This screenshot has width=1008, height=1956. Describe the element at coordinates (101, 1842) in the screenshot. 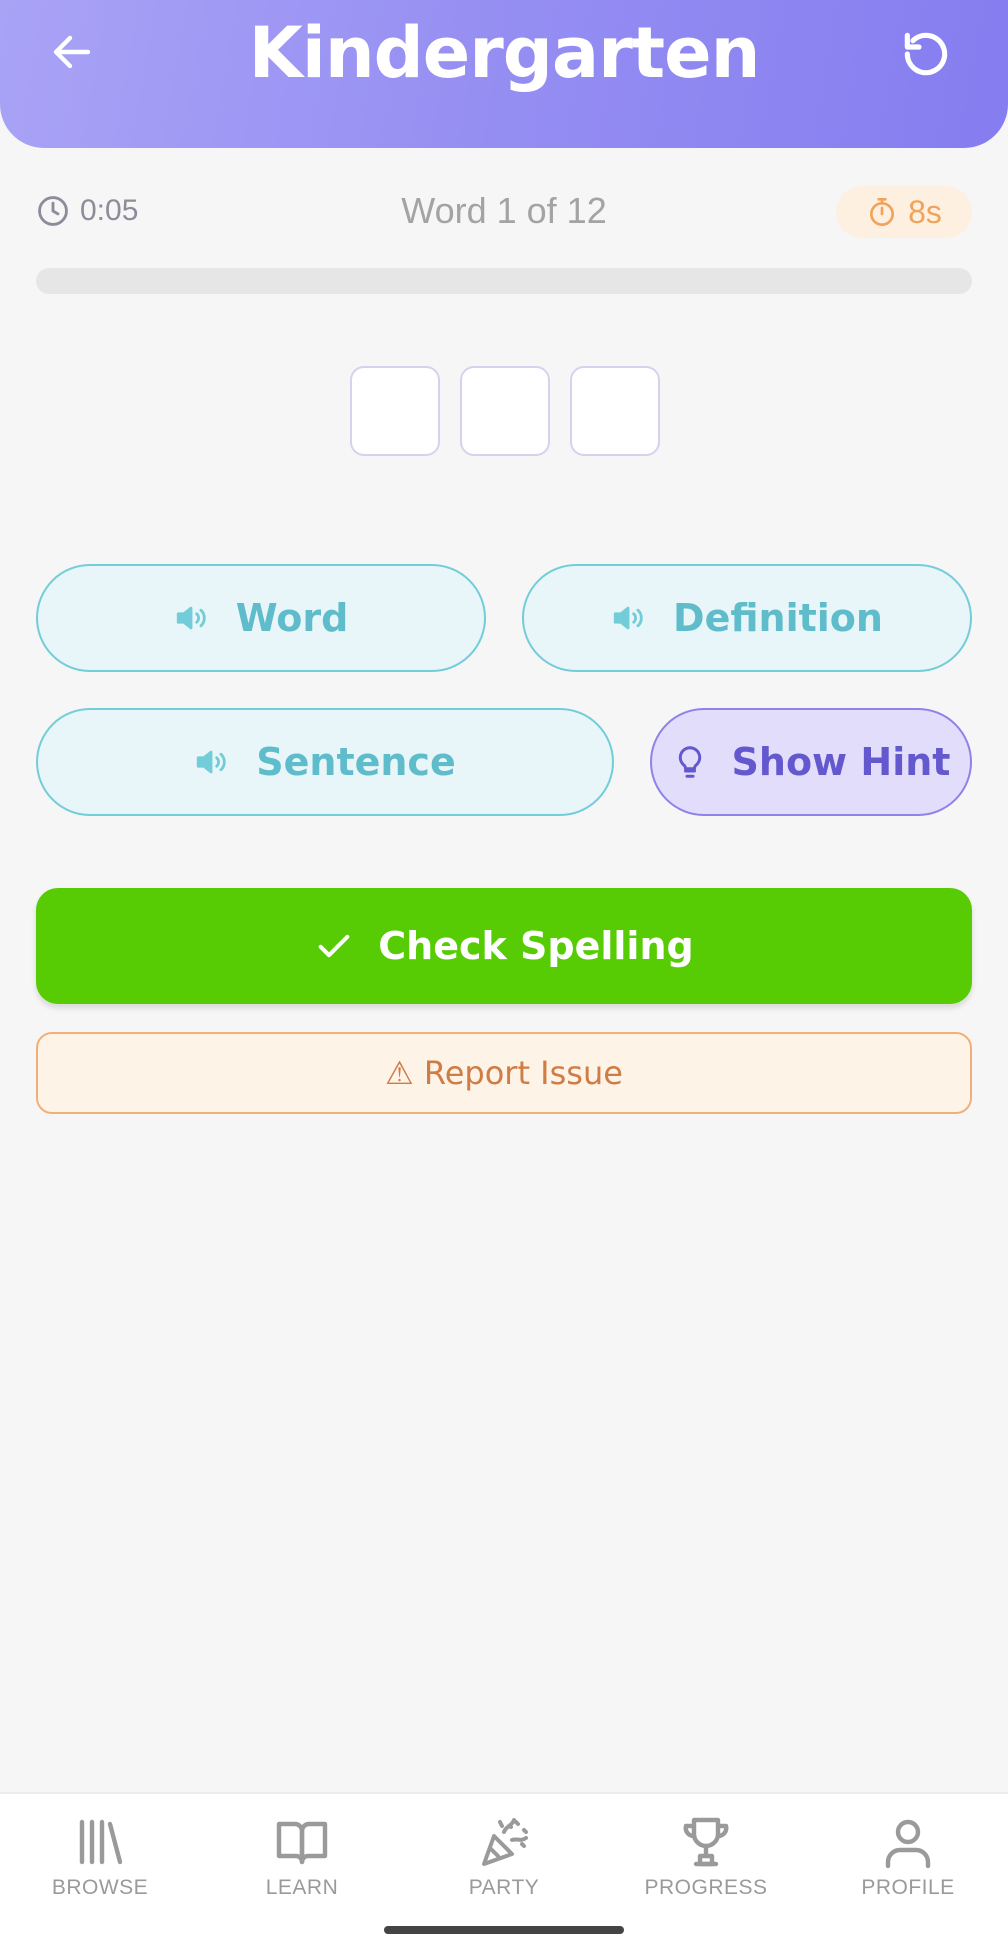

I see `library-icon` at that location.